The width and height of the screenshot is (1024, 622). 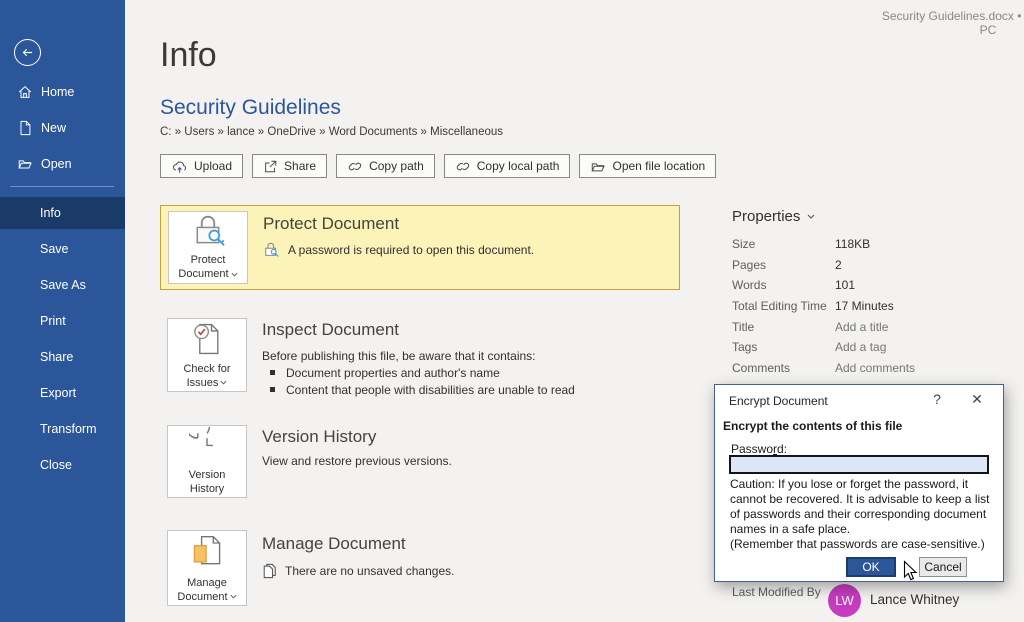 What do you see at coordinates (787, 264) in the screenshot?
I see `property-row-pages: Pages 2` at bounding box center [787, 264].